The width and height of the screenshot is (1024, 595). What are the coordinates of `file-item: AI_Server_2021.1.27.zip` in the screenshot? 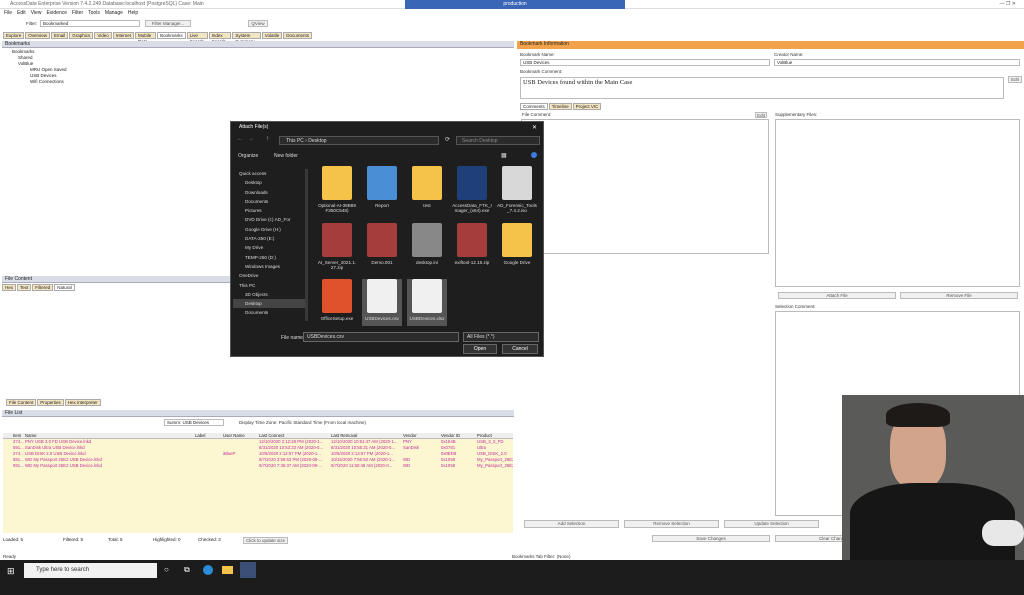 It's located at (337, 248).